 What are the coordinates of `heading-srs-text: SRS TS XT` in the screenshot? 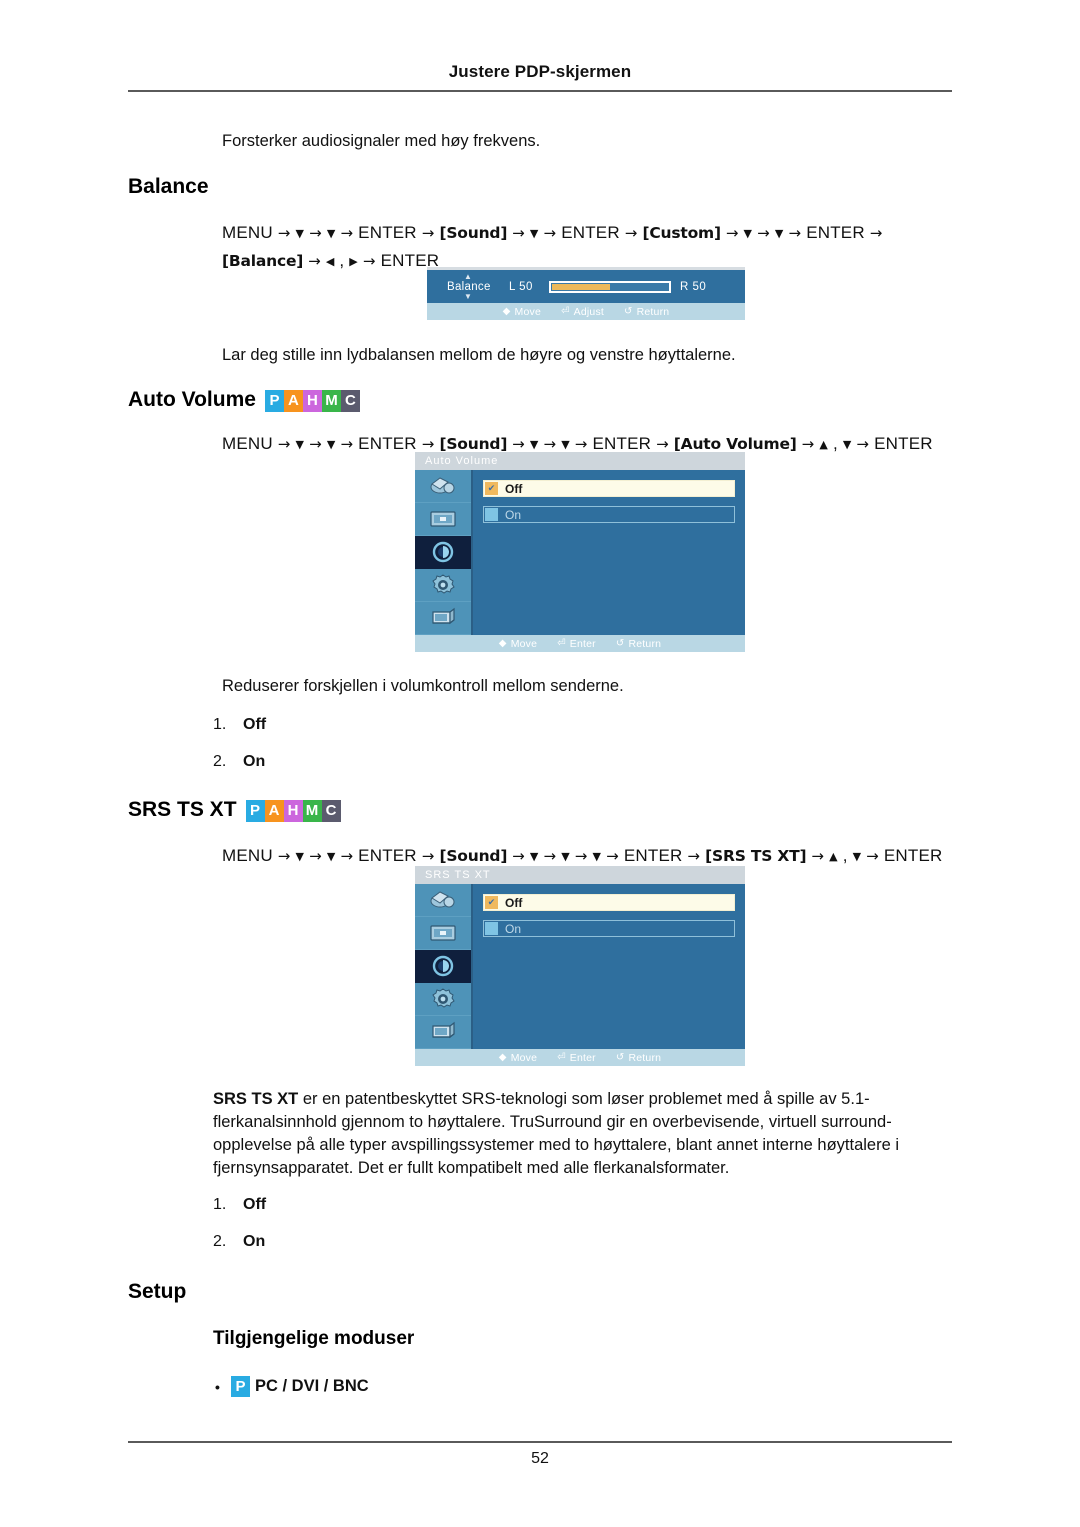 It's located at (182, 809).